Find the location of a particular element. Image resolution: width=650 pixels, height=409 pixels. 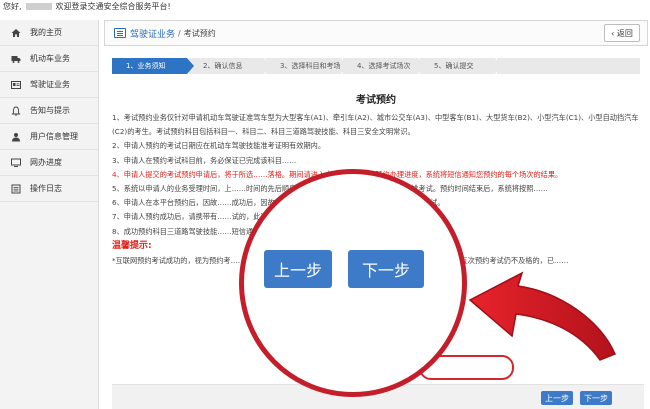

sidebar-item-vehicle: 机动车业务 is located at coordinates (49, 59).